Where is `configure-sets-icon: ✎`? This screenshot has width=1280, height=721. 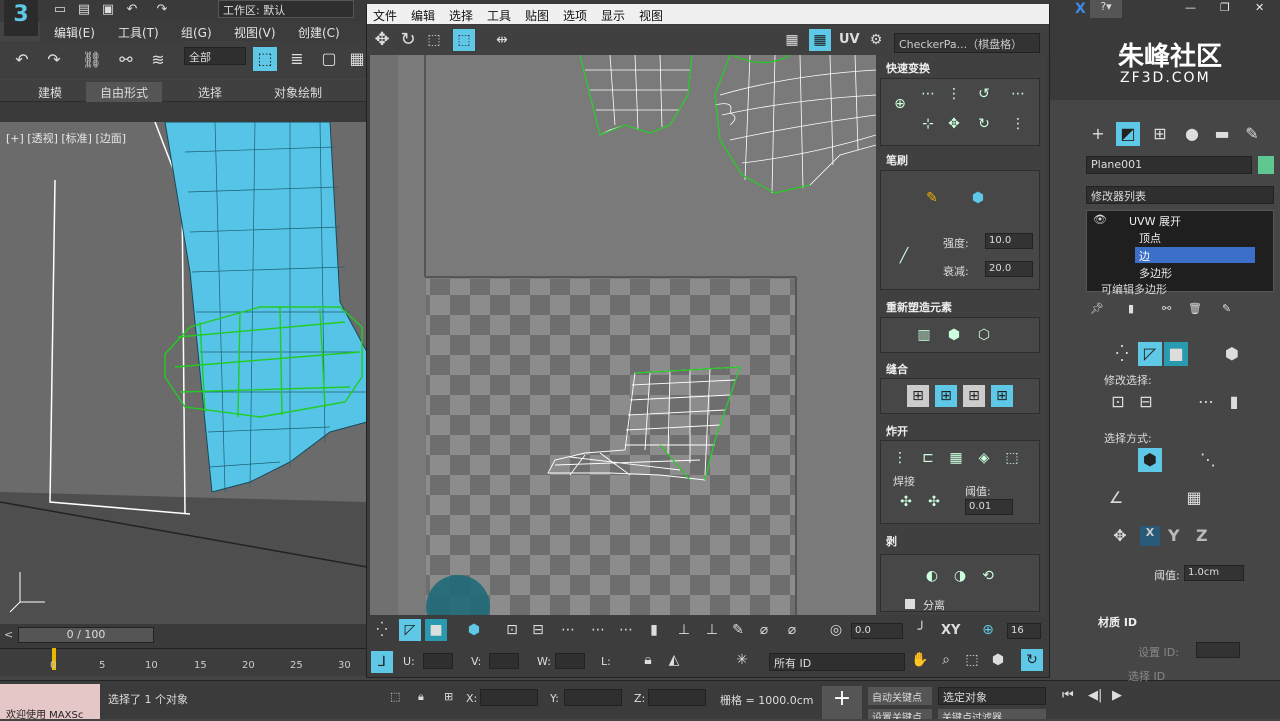 configure-sets-icon: ✎ is located at coordinates (1226, 308).